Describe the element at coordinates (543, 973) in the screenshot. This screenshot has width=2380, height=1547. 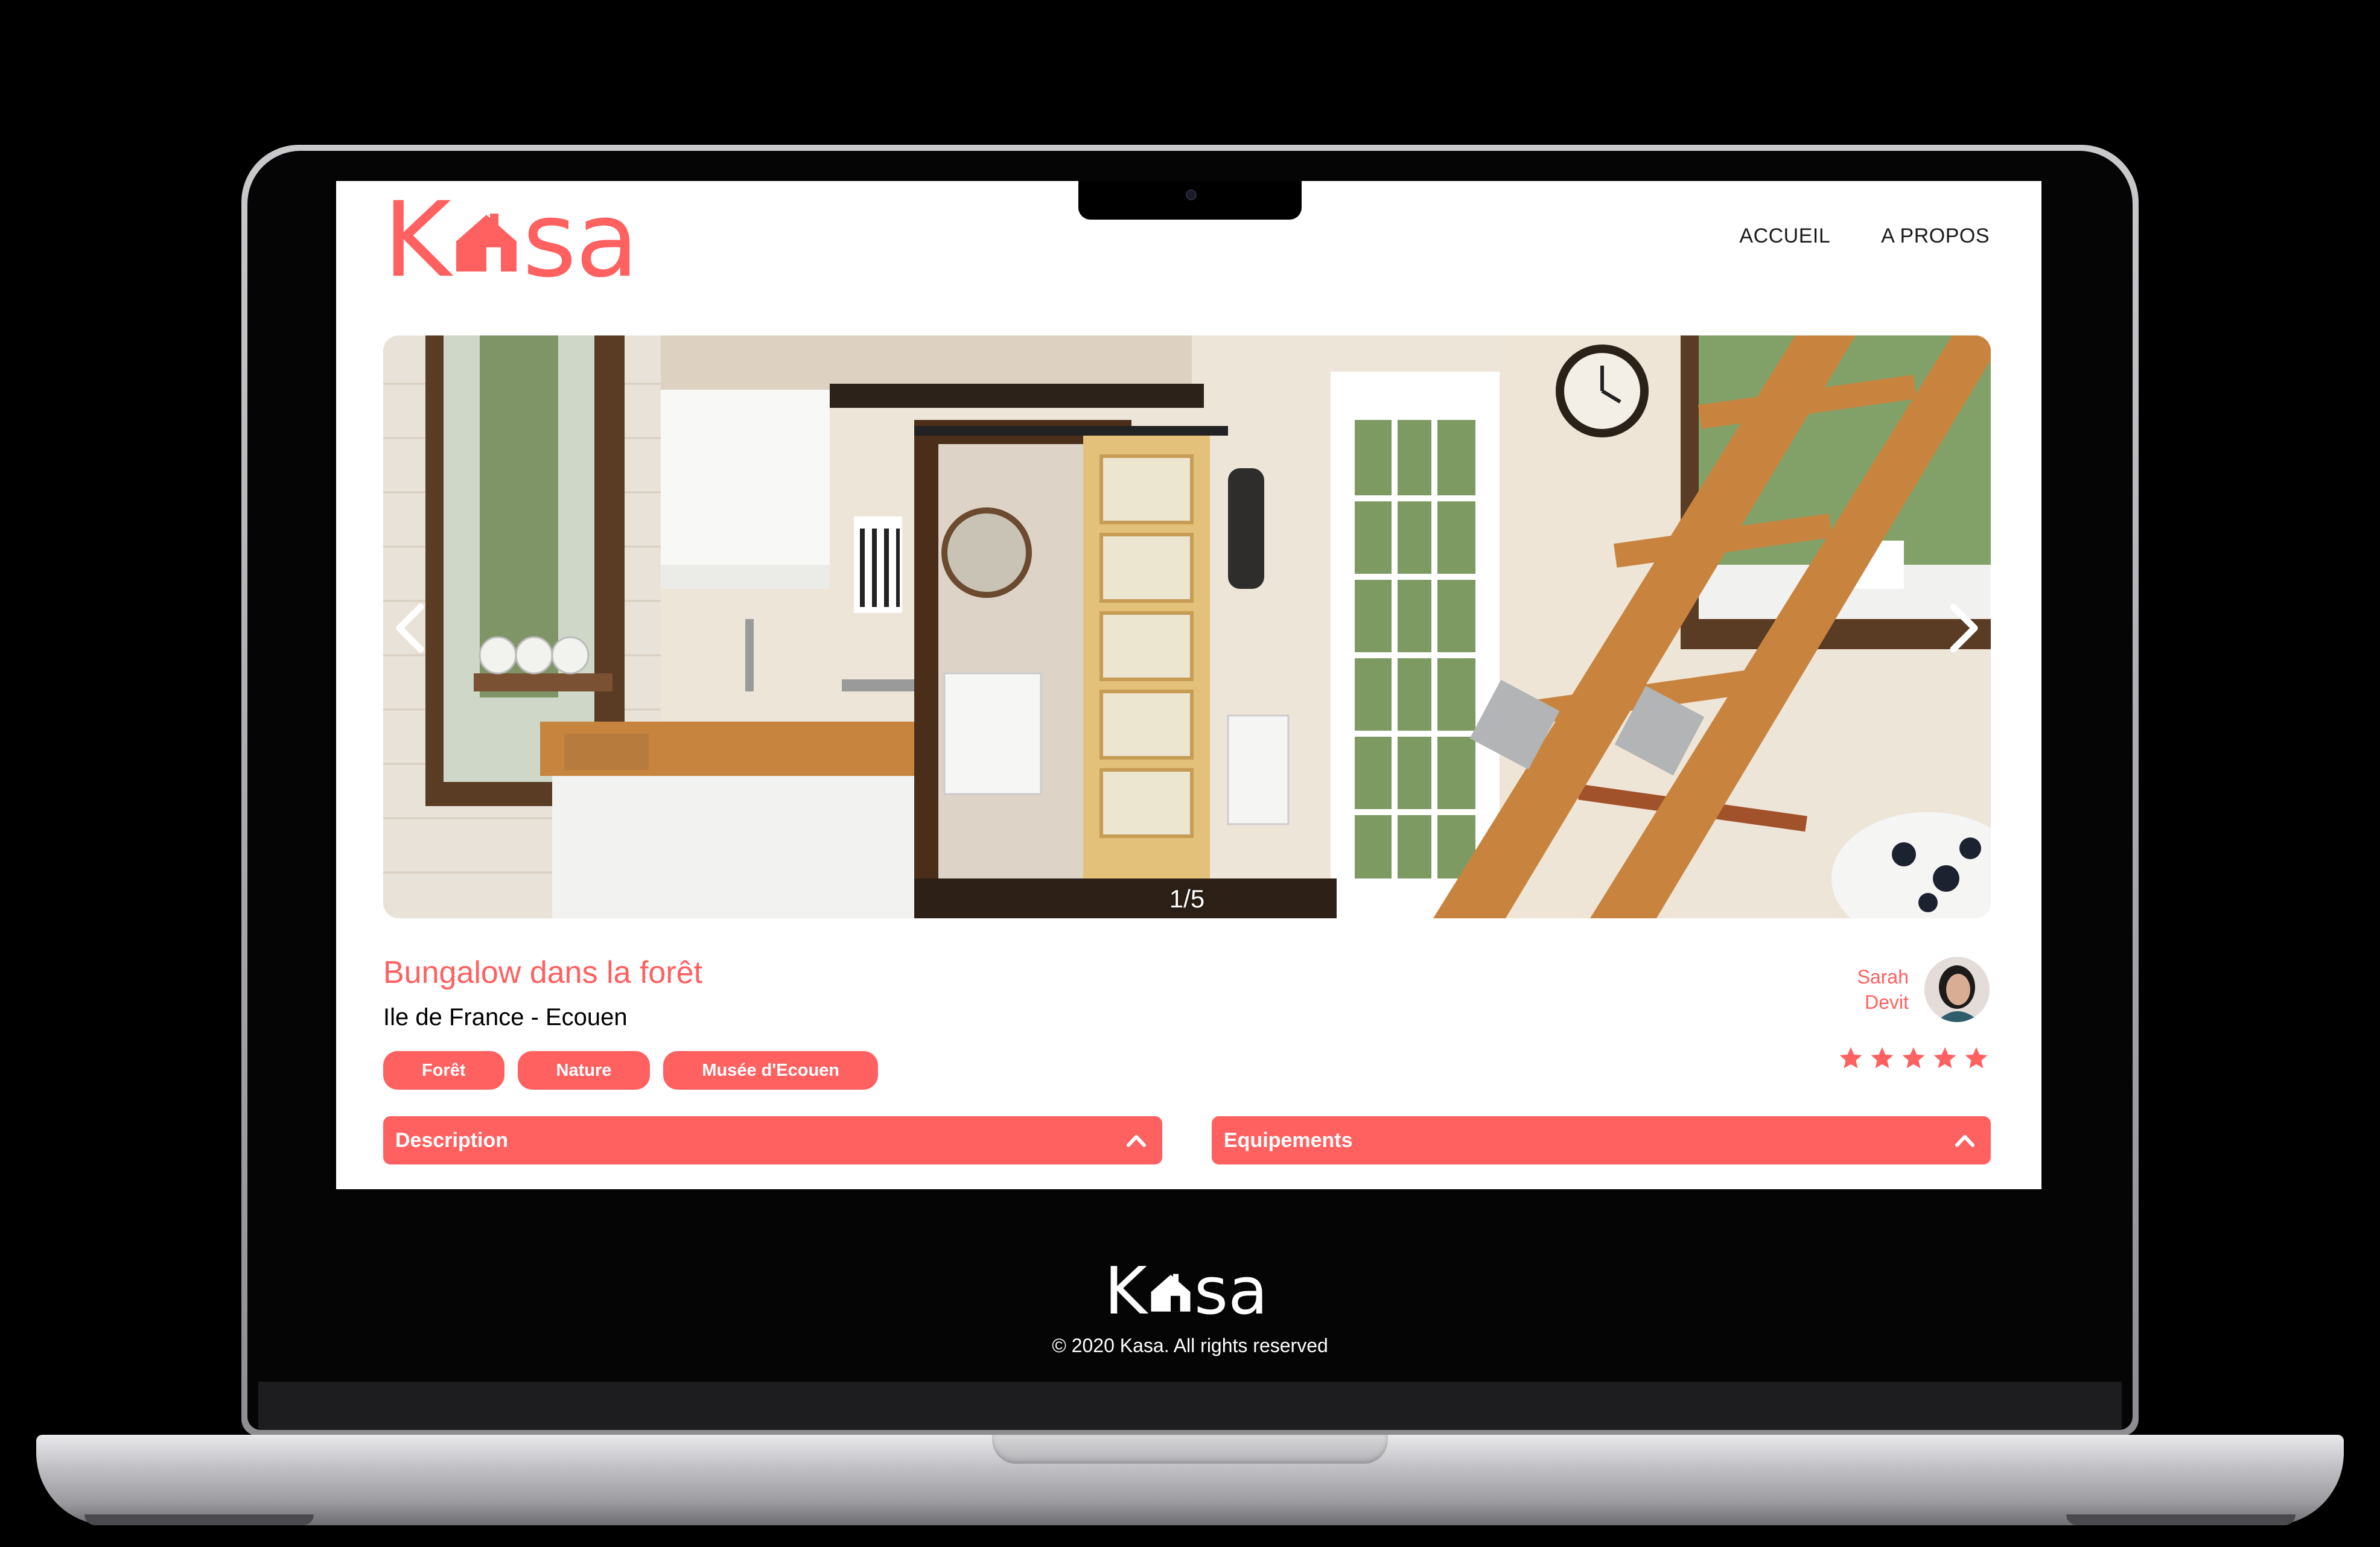
I see `listing-title: Bungalow dans la forêt` at that location.